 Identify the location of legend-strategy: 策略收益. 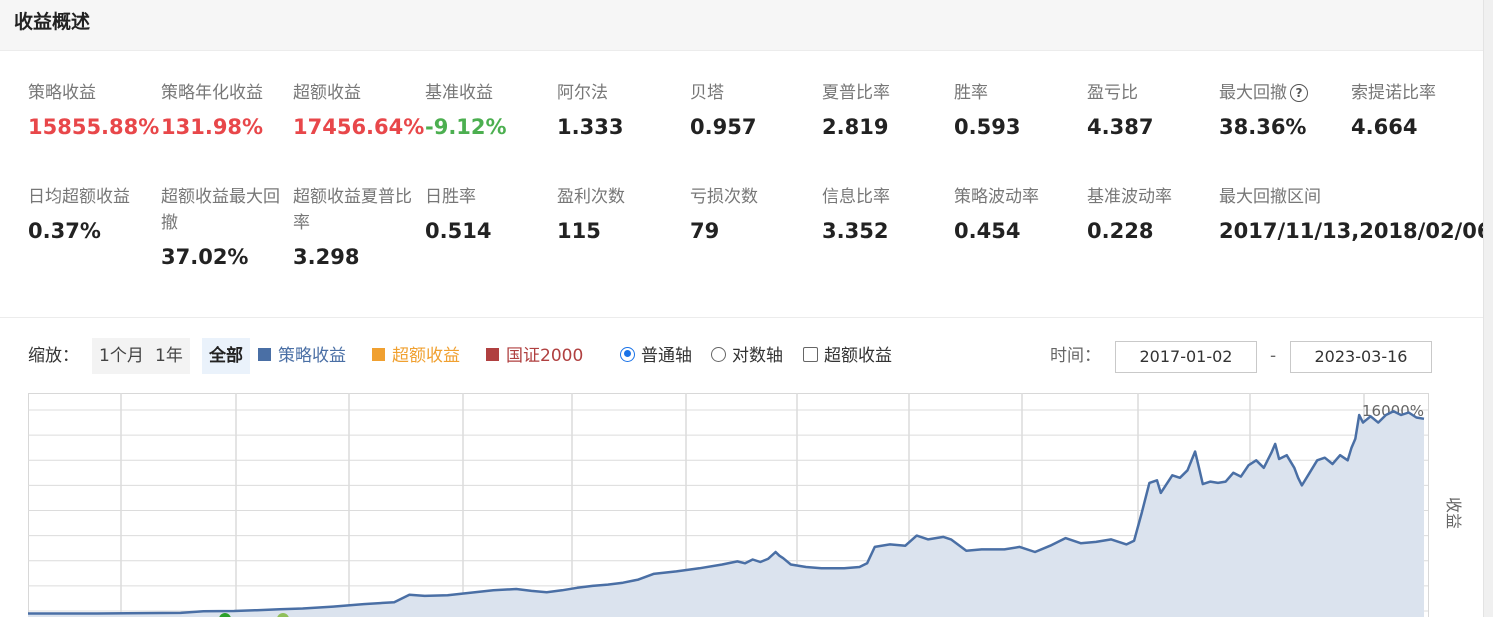
(302, 356).